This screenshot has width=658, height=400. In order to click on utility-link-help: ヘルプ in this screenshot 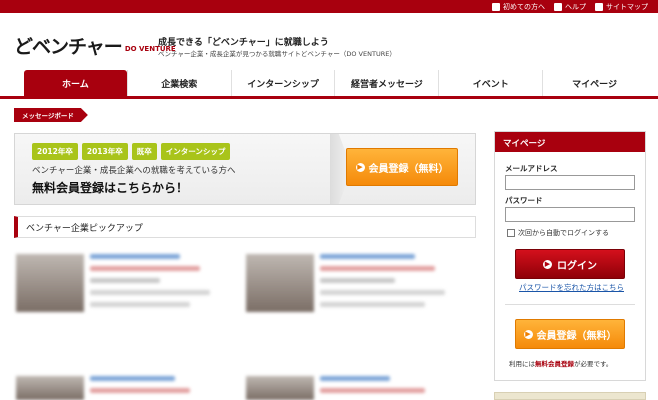, I will do `click(570, 7)`.